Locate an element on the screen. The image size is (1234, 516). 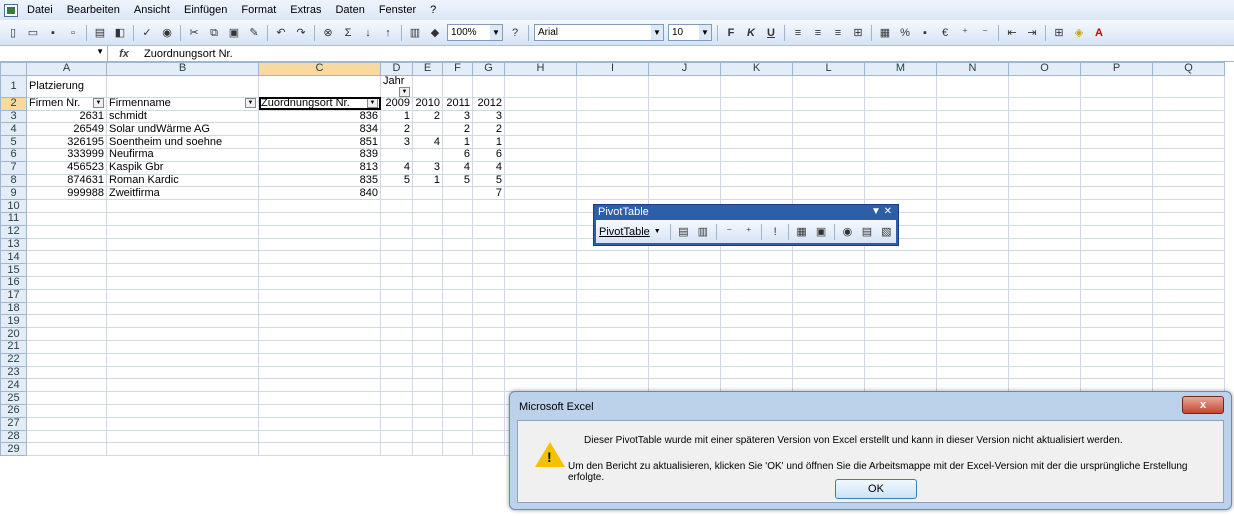
cell-g29 is located at coordinates (488, 449).